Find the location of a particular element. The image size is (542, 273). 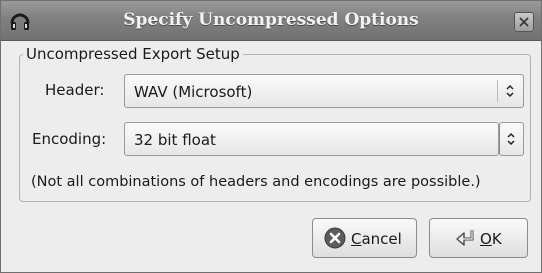

ok-button: OK is located at coordinates (478, 238).